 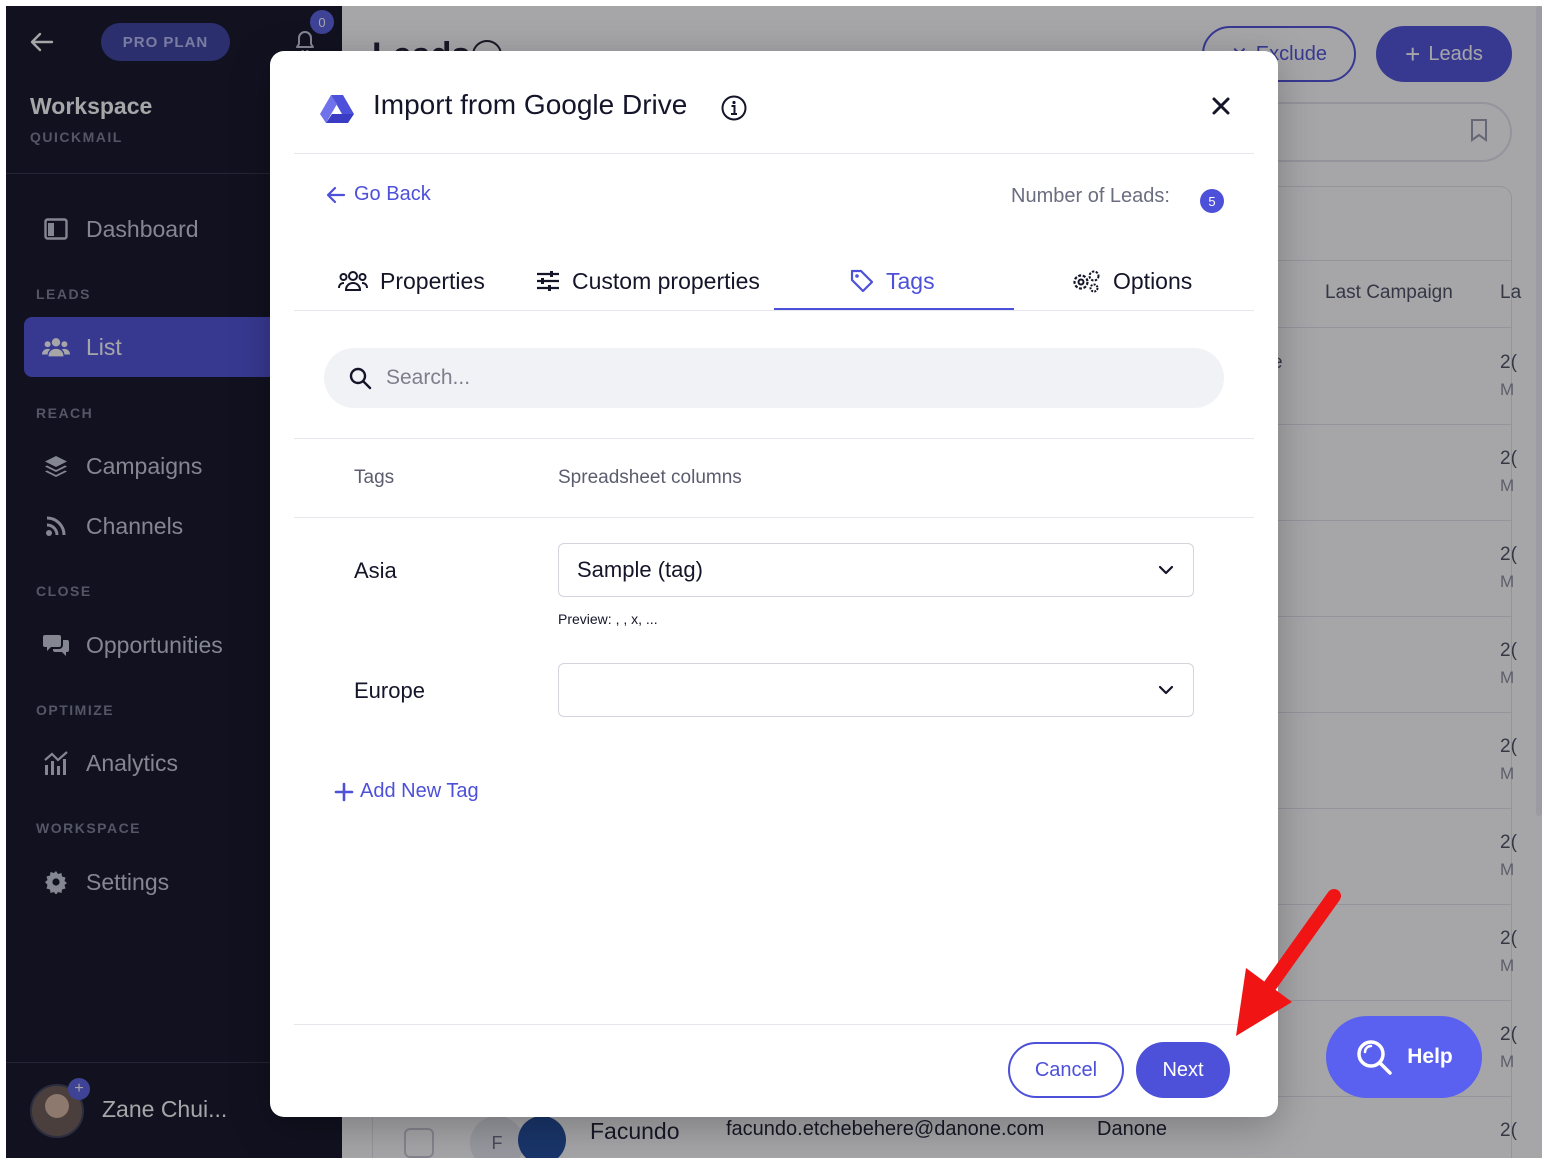 What do you see at coordinates (548, 281) in the screenshot?
I see `sliders-icon` at bounding box center [548, 281].